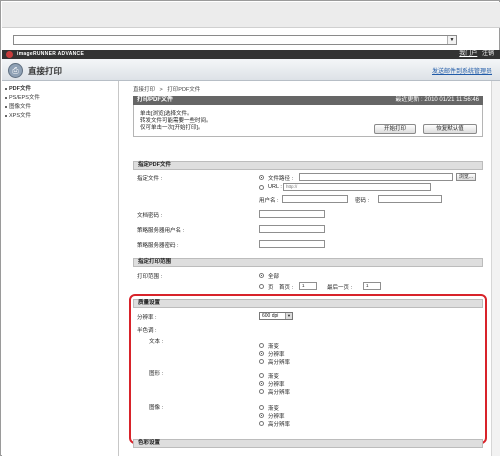 This screenshot has height=456, width=500. Describe the element at coordinates (15, 70) in the screenshot. I see `direct-print-icon: ⎙` at that location.